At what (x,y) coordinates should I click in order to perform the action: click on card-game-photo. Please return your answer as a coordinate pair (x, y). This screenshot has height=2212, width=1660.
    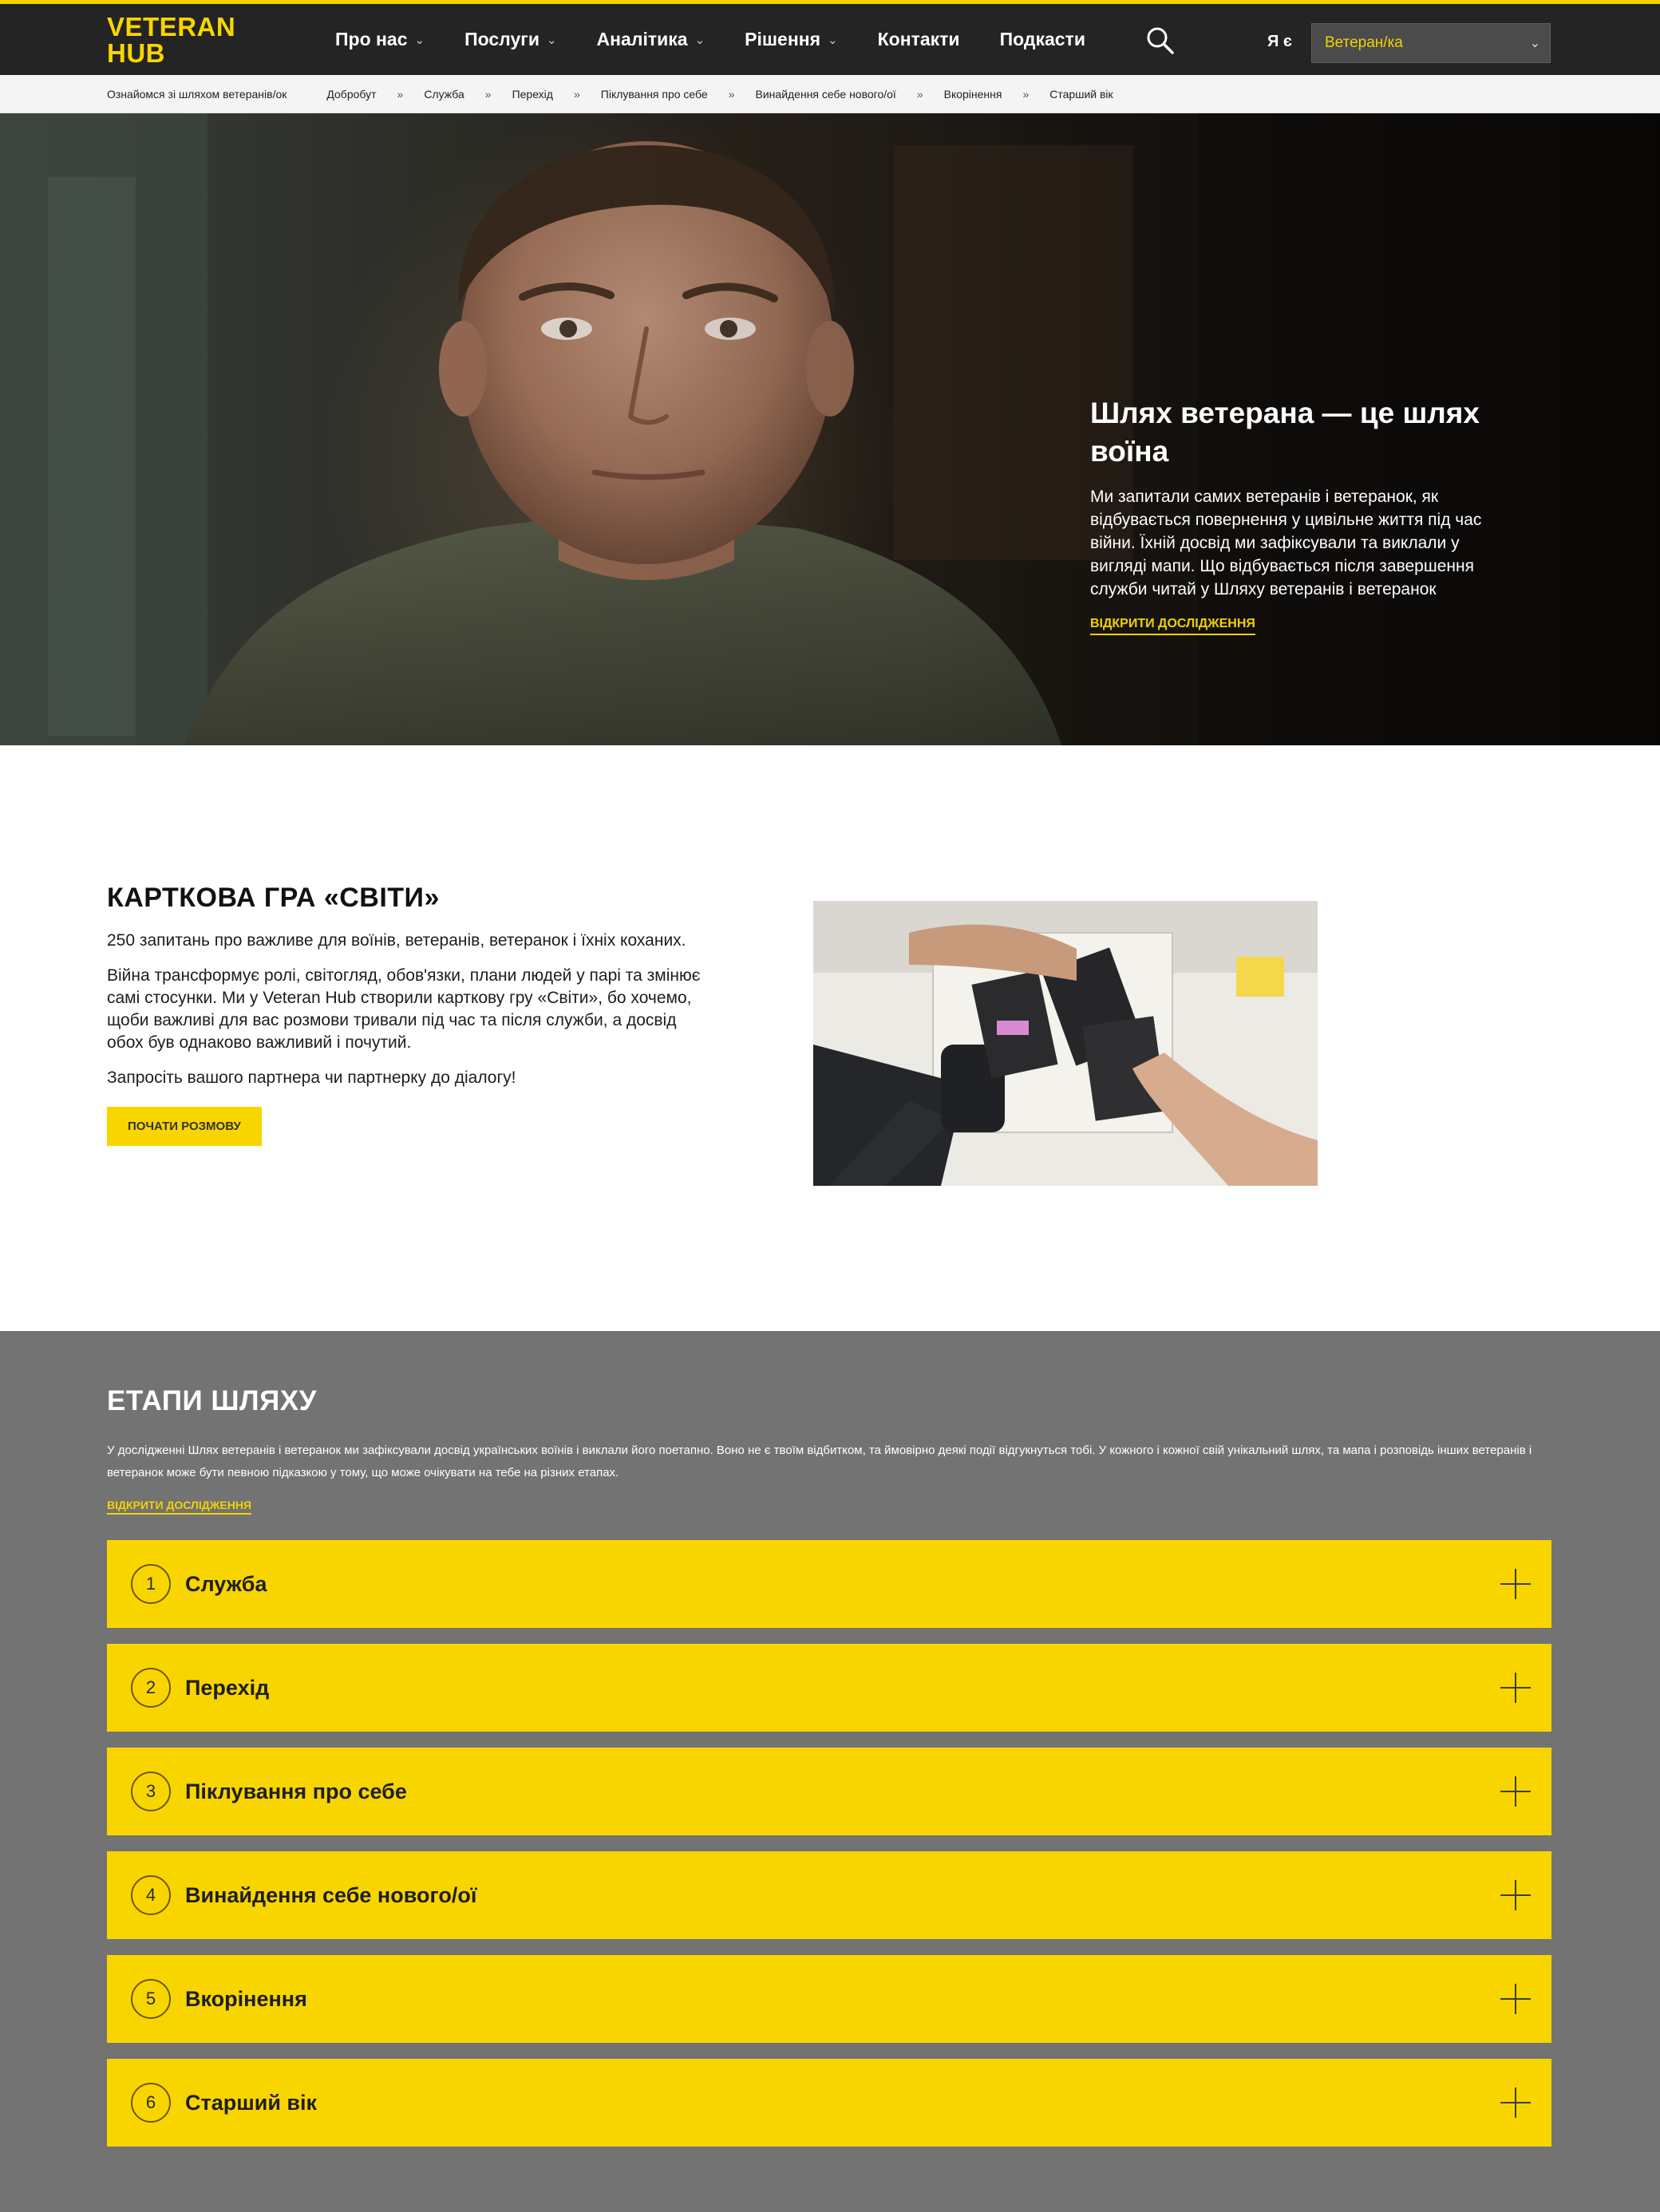
    Looking at the image, I should click on (1065, 1043).